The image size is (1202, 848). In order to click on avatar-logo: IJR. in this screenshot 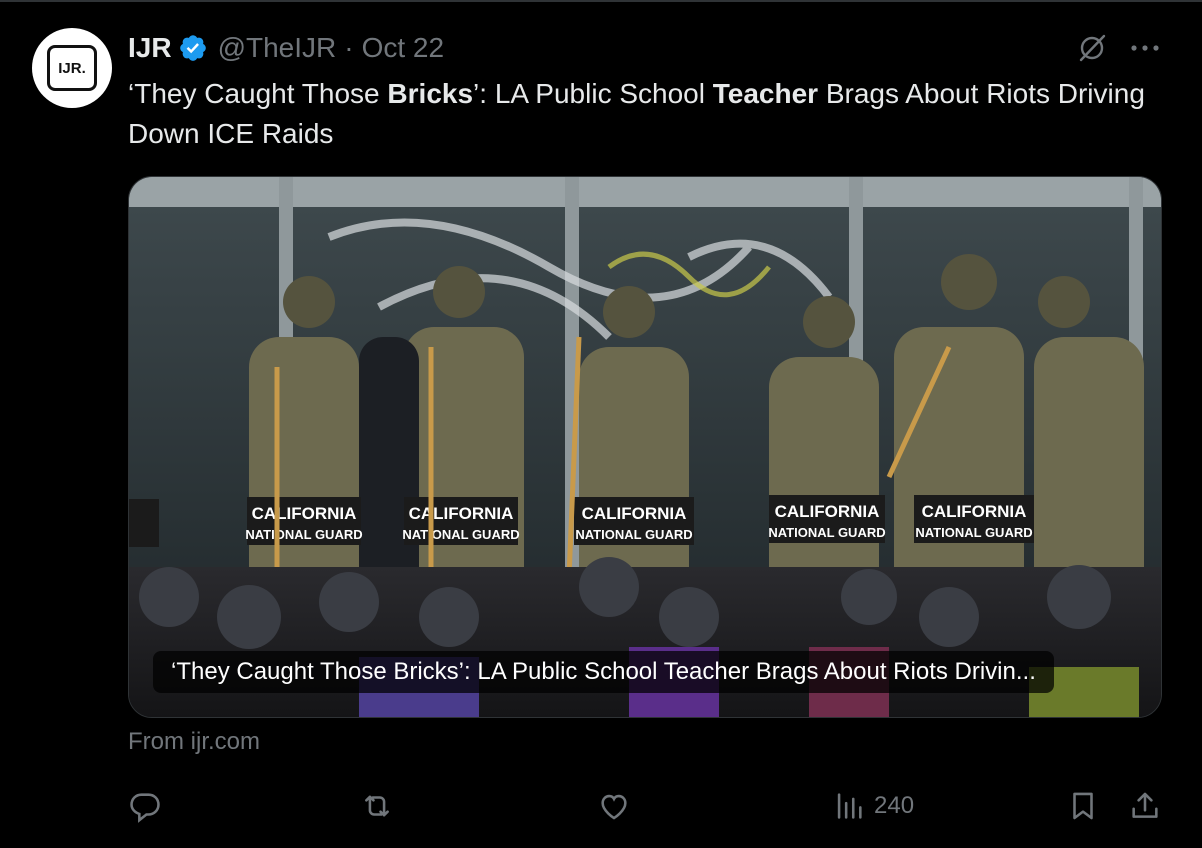, I will do `click(72, 68)`.